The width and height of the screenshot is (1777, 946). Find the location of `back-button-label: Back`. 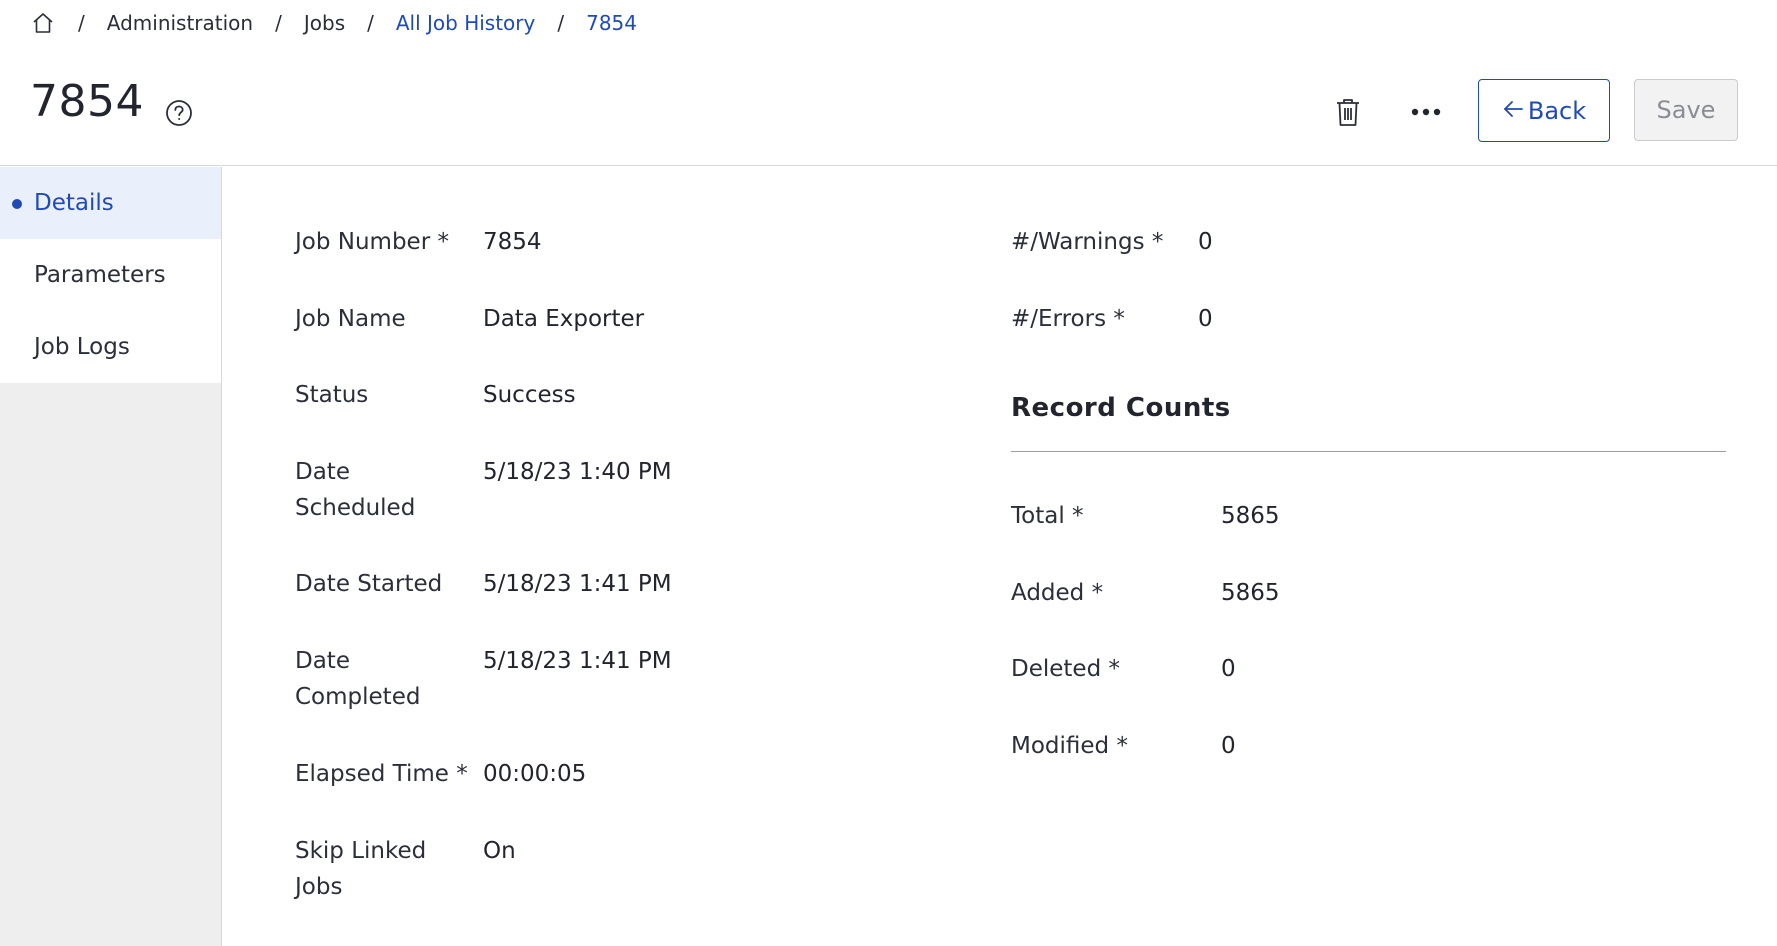

back-button-label: Back is located at coordinates (1557, 110).